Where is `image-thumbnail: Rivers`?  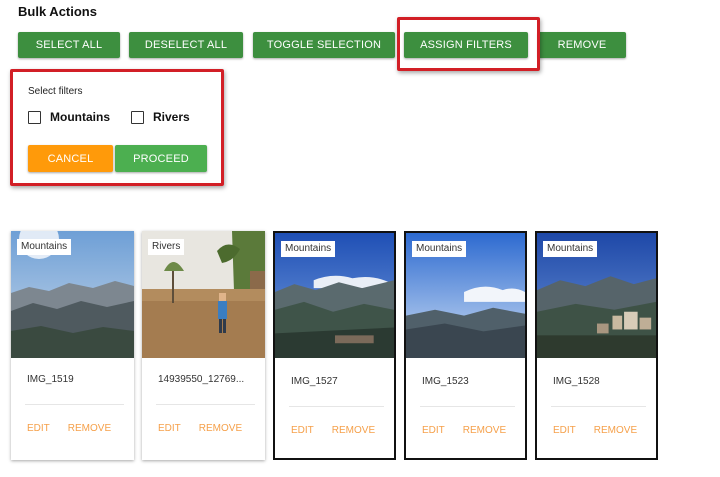
image-thumbnail: Rivers is located at coordinates (203, 294).